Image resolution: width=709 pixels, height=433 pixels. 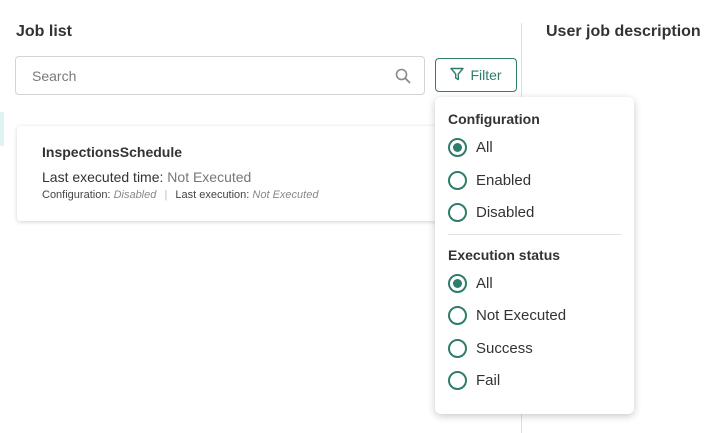 I want to click on radio-execution-all: All, so click(x=470, y=283).